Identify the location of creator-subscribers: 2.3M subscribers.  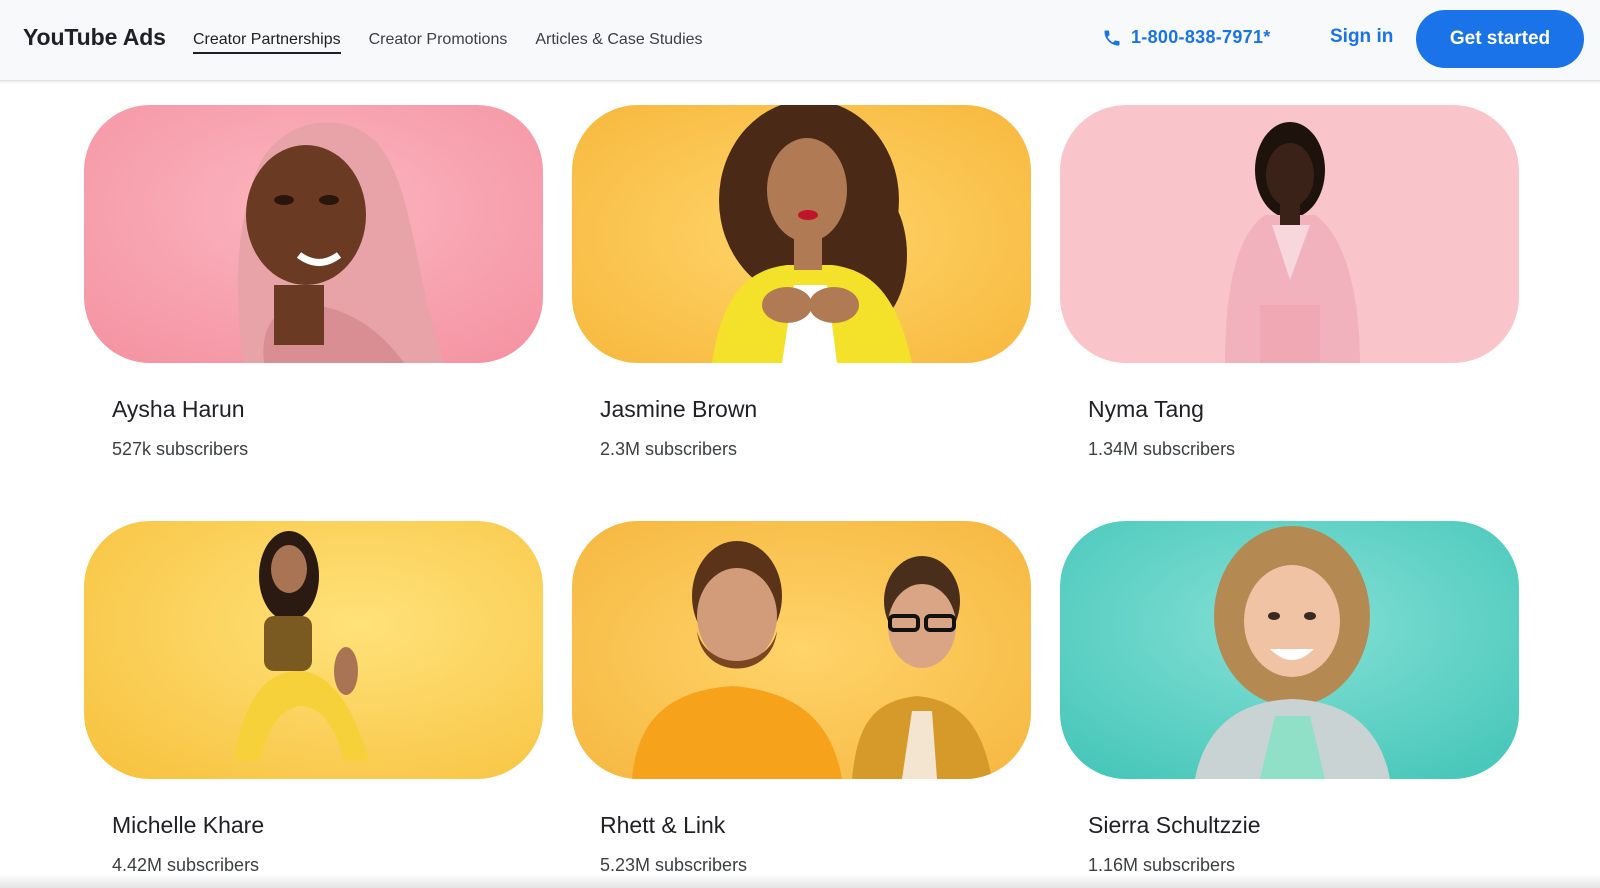
(669, 449).